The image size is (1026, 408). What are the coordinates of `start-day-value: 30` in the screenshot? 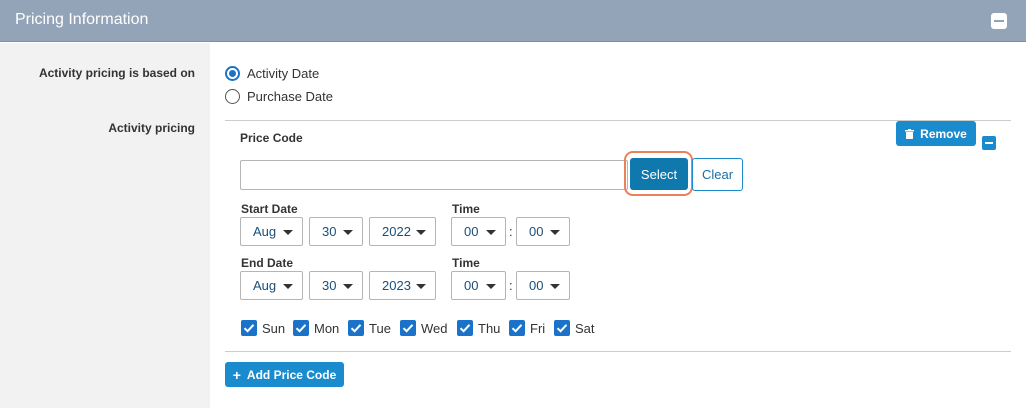 It's located at (329, 231).